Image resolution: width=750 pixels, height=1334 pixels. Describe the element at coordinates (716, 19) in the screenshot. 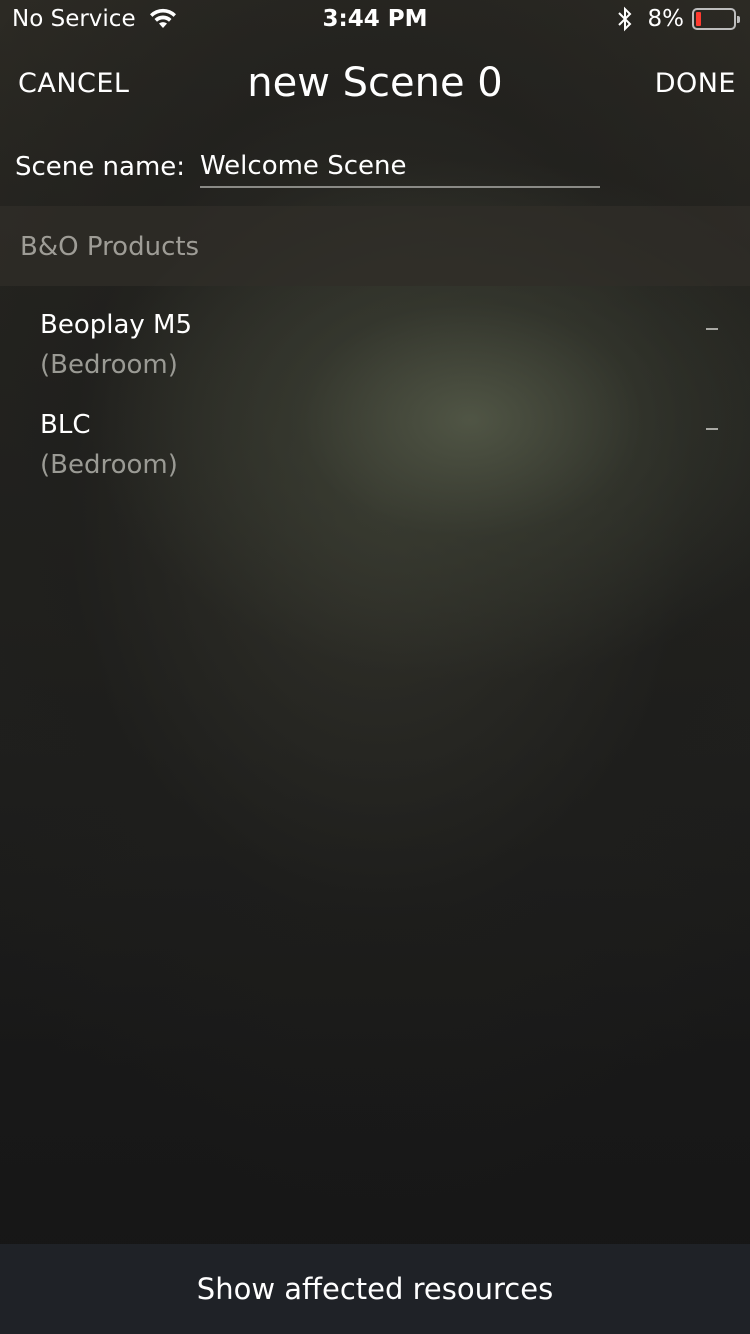

I see `battery-icon` at that location.